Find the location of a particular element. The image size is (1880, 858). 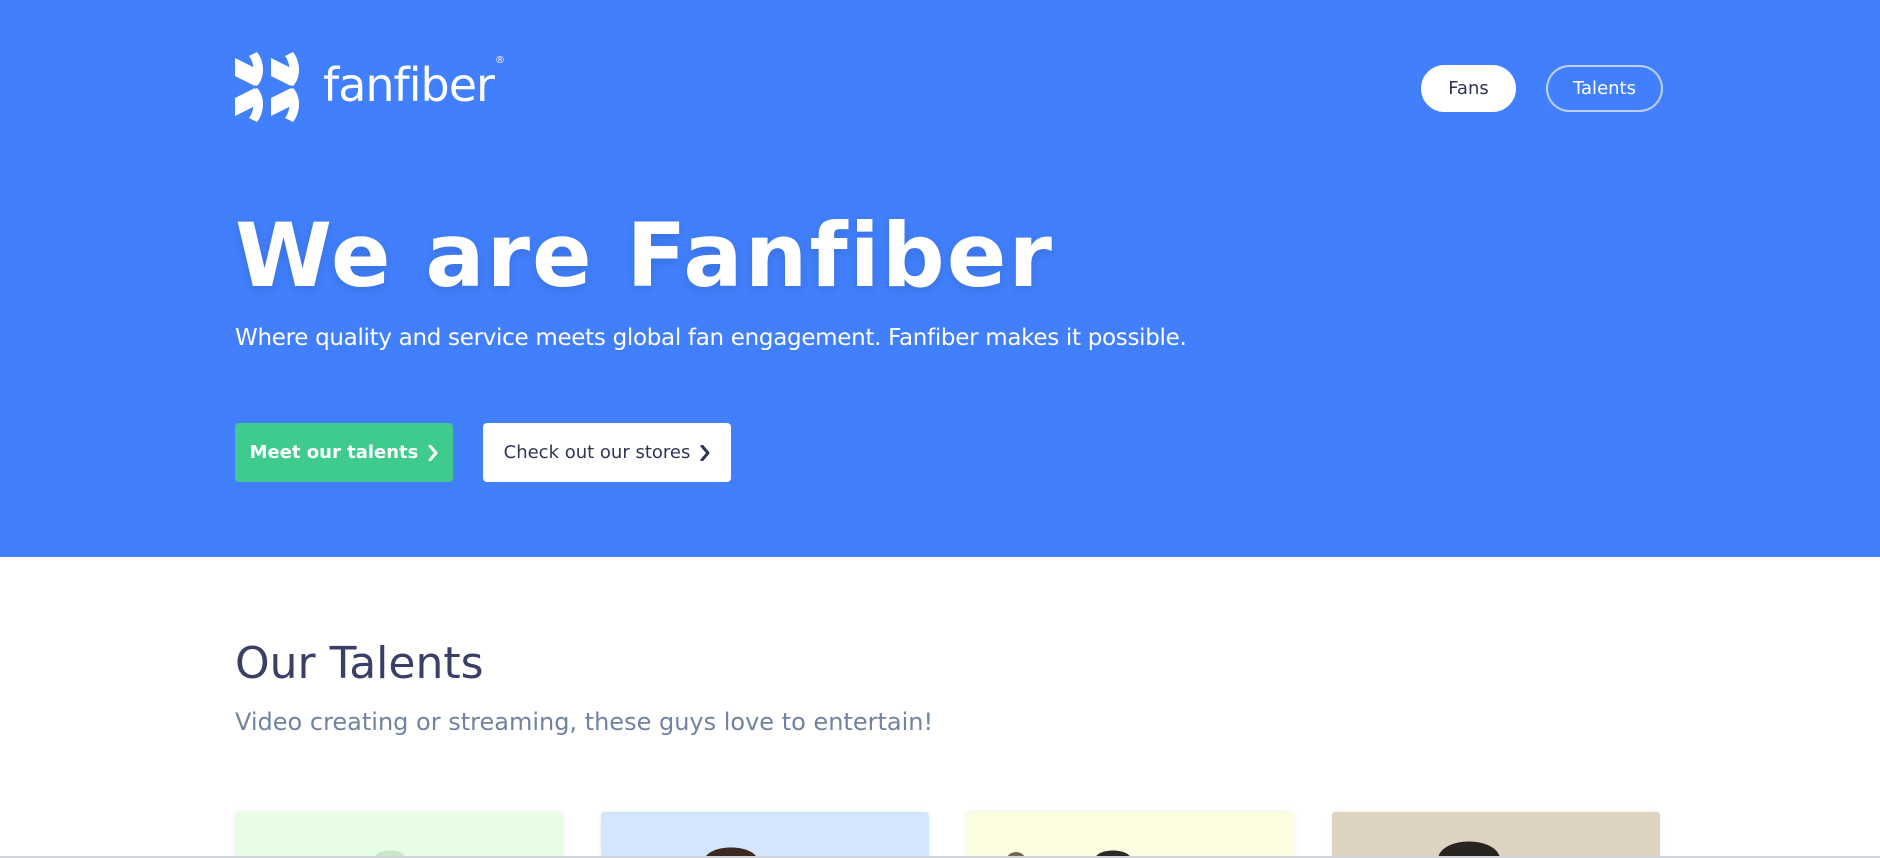

fanfiber-logo-icon is located at coordinates (267, 87).